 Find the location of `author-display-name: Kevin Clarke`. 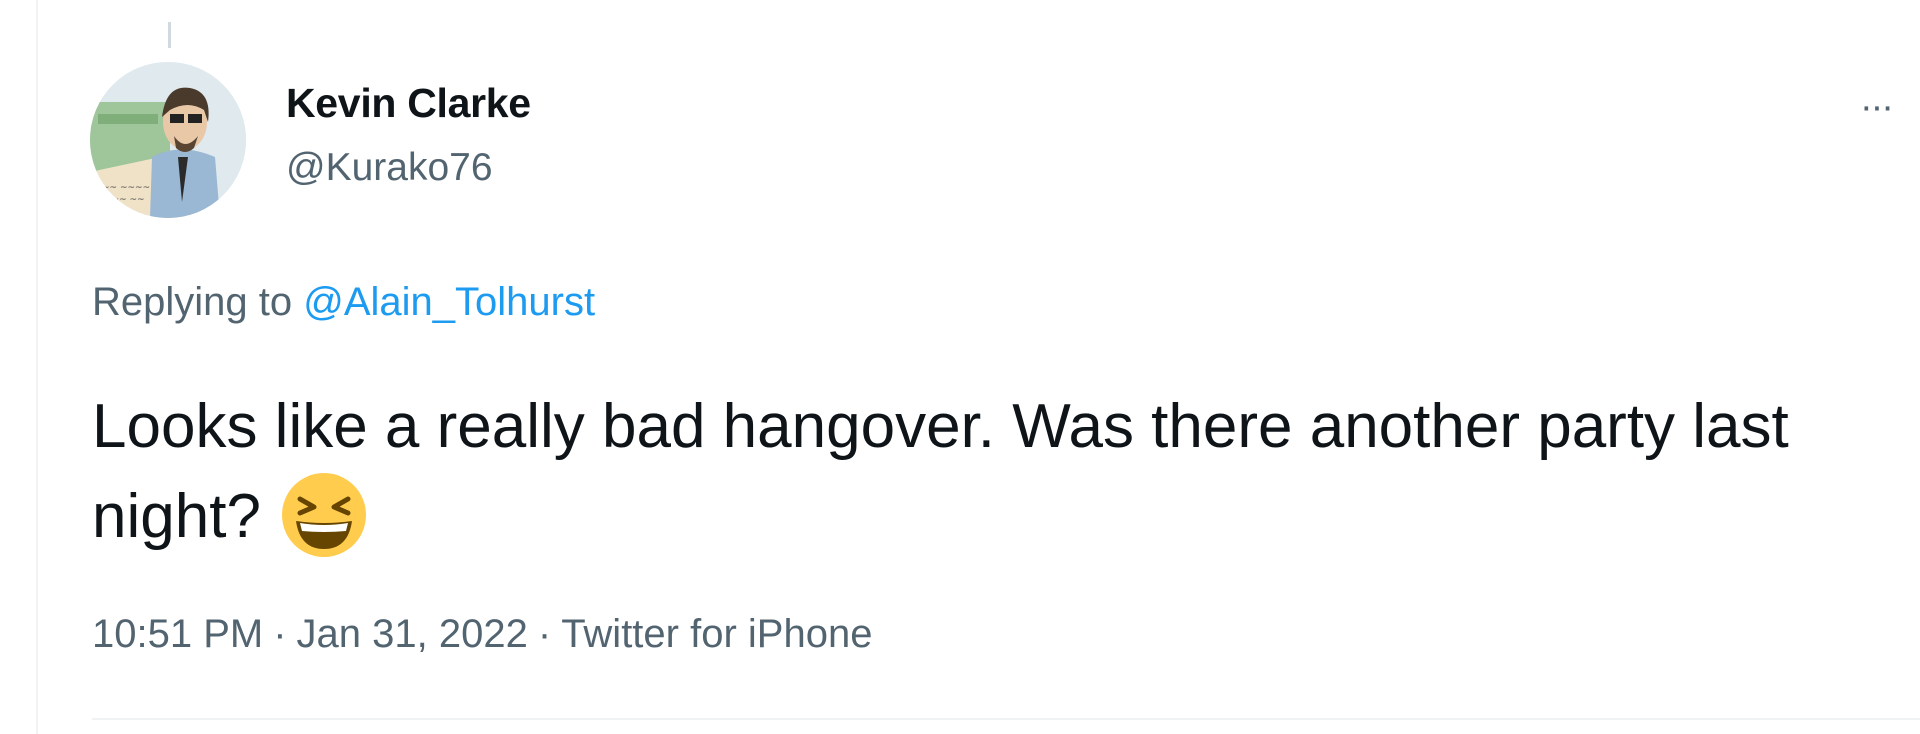

author-display-name: Kevin Clarke is located at coordinates (408, 103).